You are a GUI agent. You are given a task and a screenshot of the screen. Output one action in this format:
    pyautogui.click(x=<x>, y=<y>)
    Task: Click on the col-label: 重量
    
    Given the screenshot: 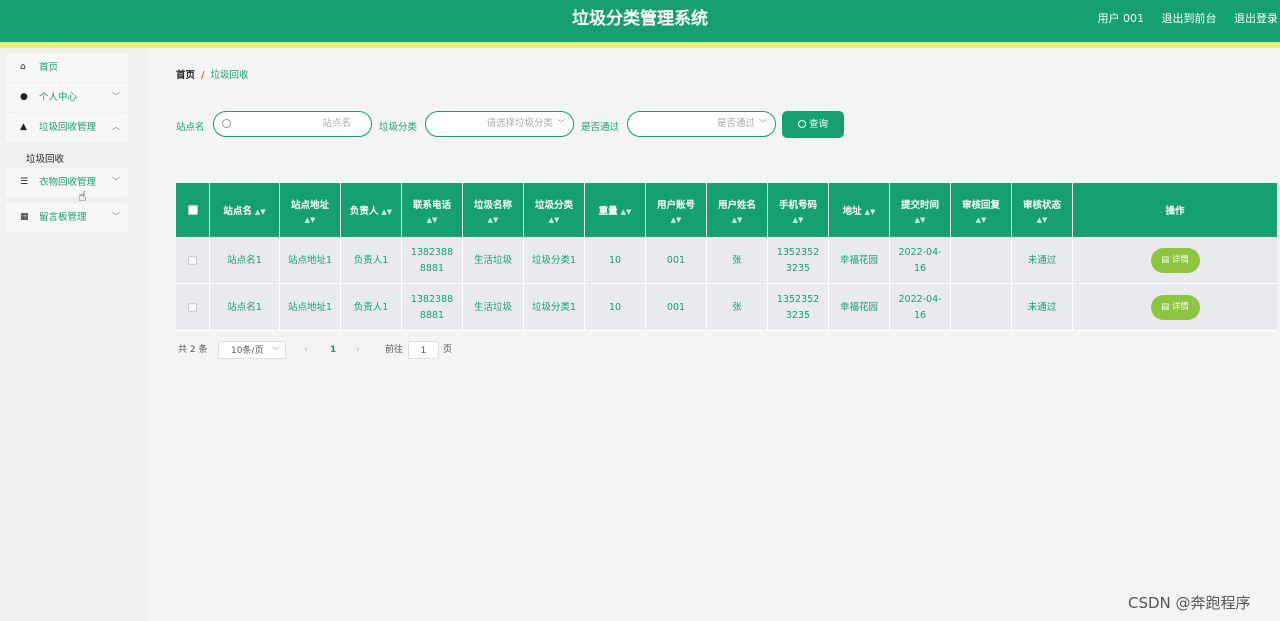 What is the action you would take?
    pyautogui.click(x=608, y=211)
    